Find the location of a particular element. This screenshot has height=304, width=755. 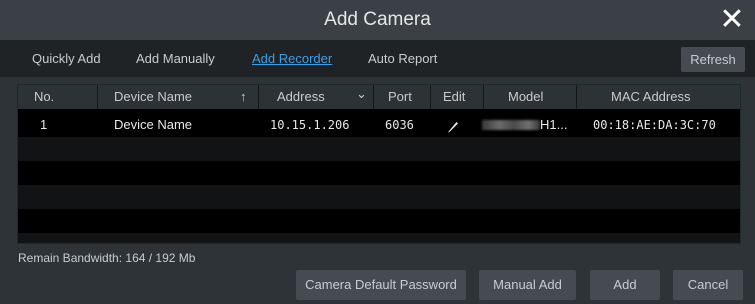

camera-default-password-button: Camera Default Password is located at coordinates (381, 285).